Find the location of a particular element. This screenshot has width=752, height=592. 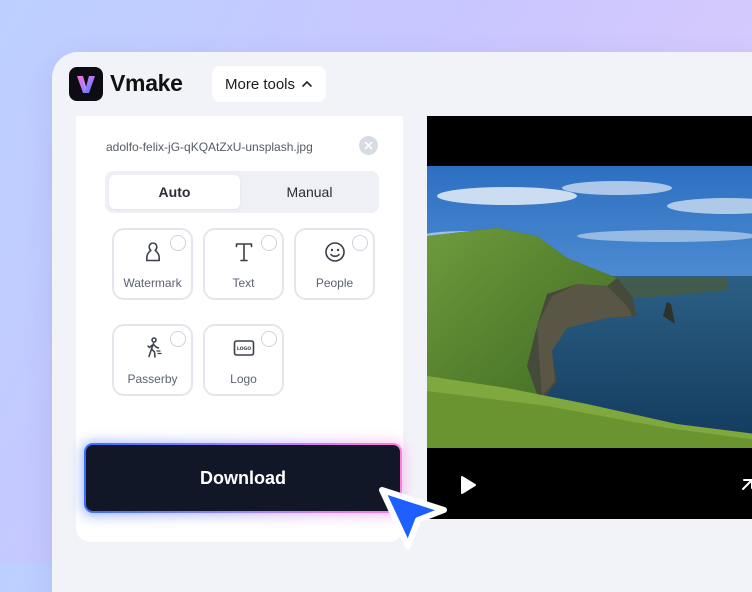

tab-auto: Auto is located at coordinates (174, 192).